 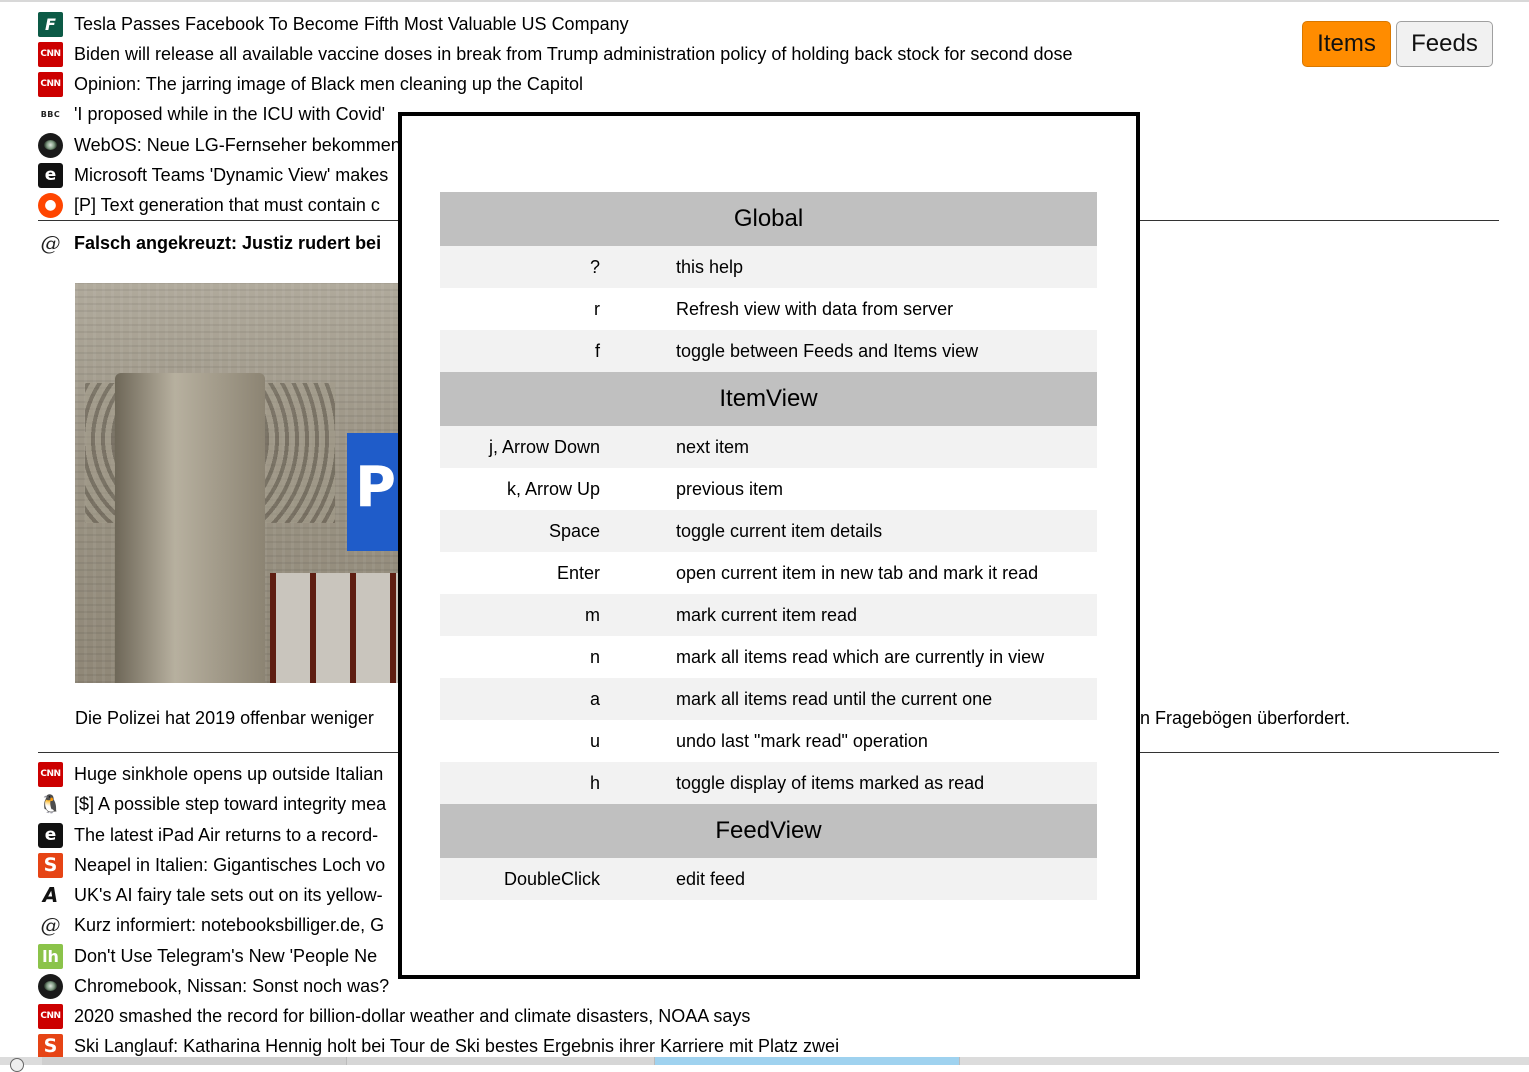 What do you see at coordinates (50, 145) in the screenshot?
I see `heise-icon` at bounding box center [50, 145].